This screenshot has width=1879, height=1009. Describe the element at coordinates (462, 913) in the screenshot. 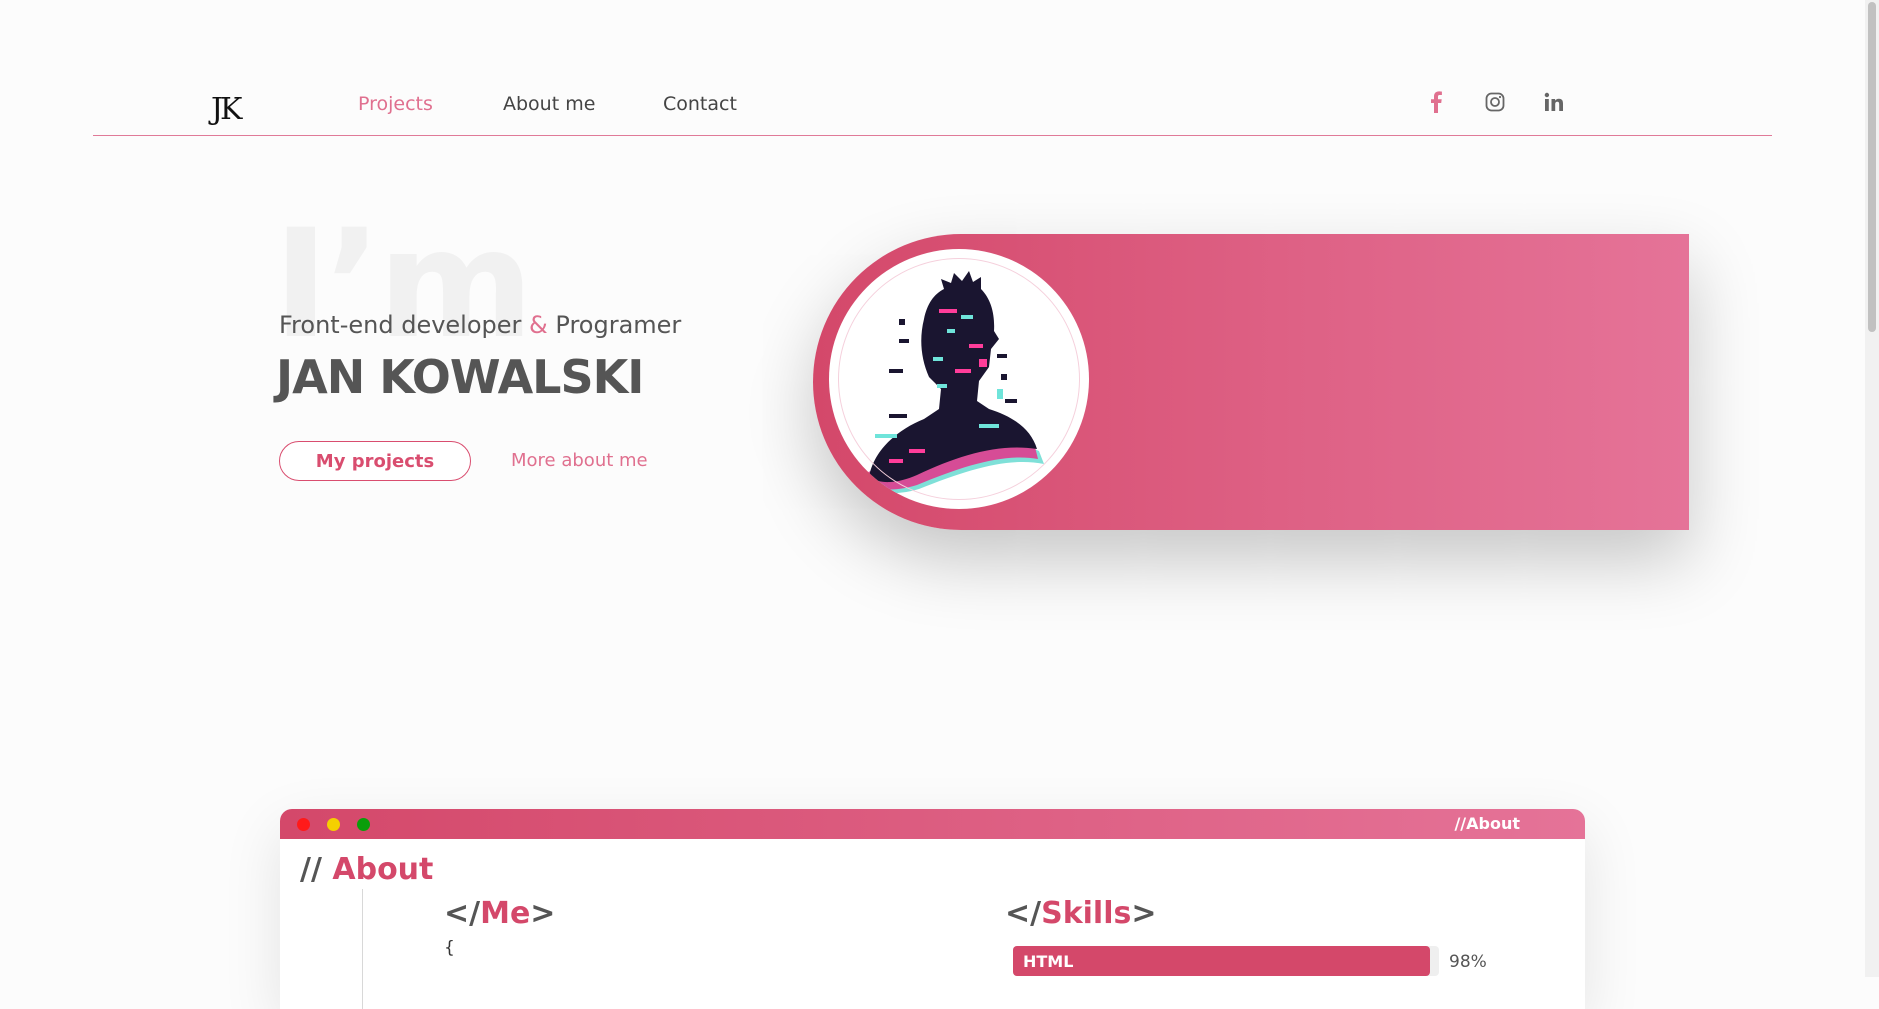

I see `me-open-tag: </` at that location.